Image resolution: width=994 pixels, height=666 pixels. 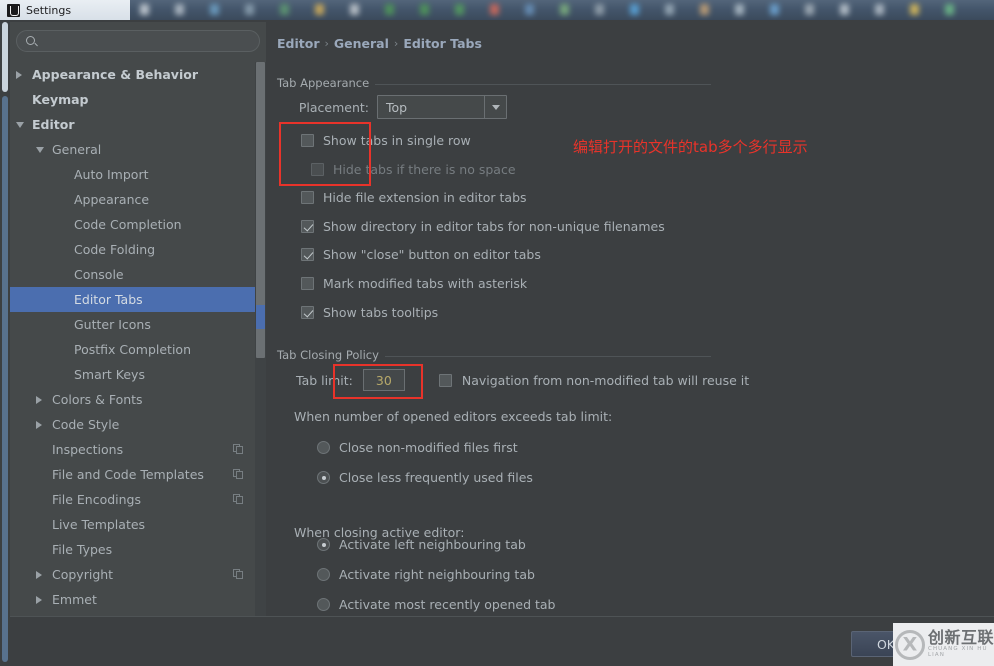 I want to click on checkbox-label: Show "close" button on editor tabs, so click(x=432, y=254).